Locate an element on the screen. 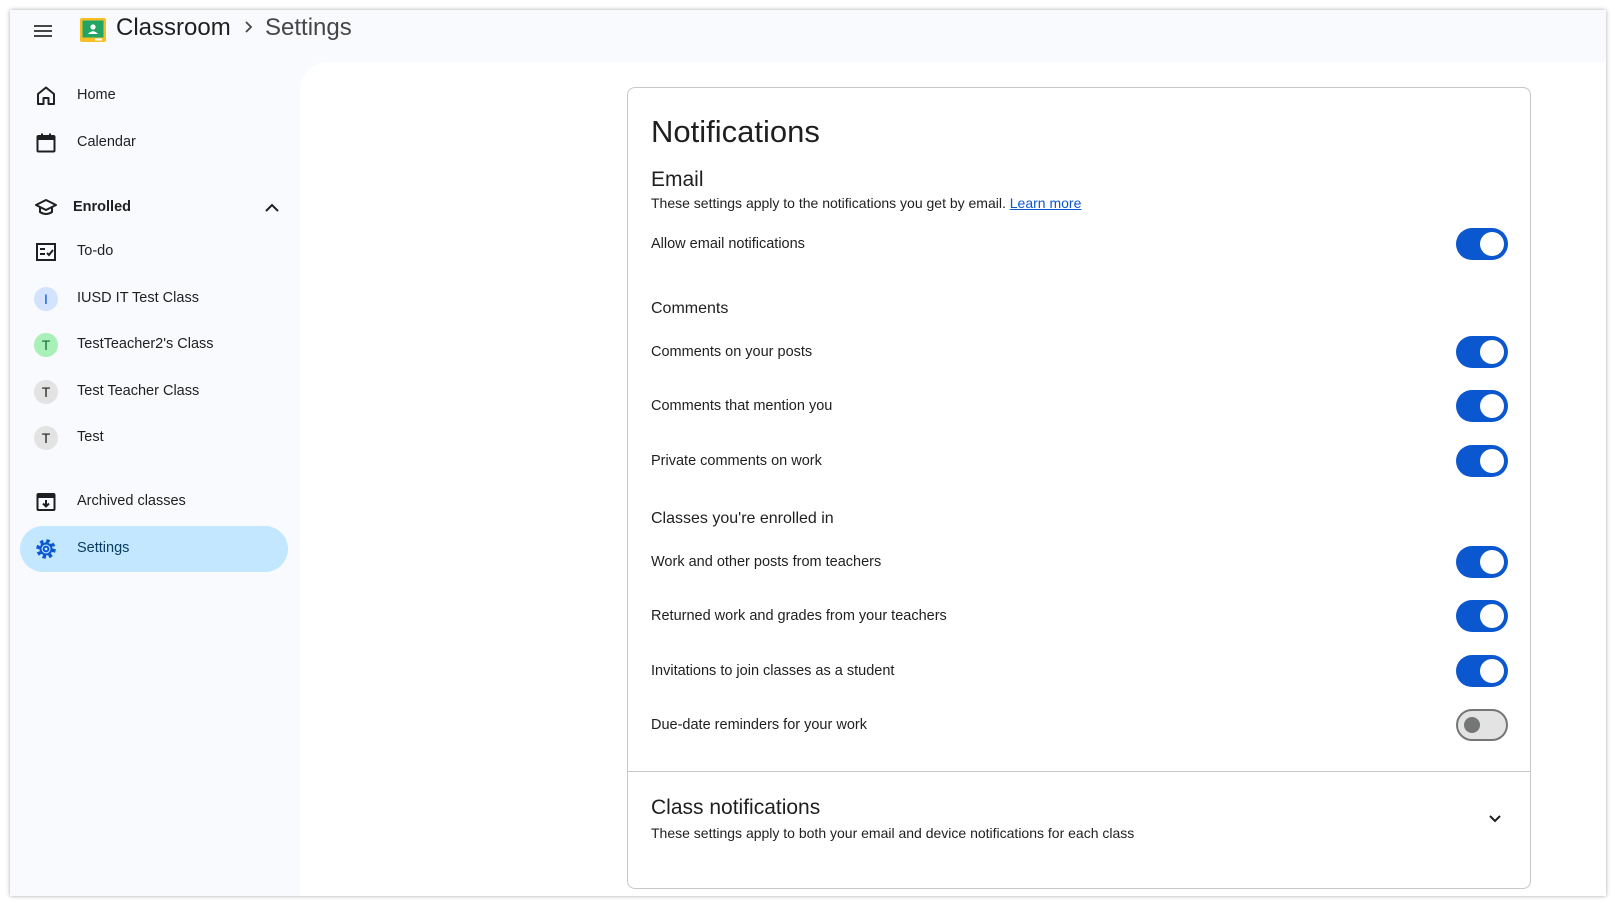  sidebar-item-todo: To-do is located at coordinates (154, 252).